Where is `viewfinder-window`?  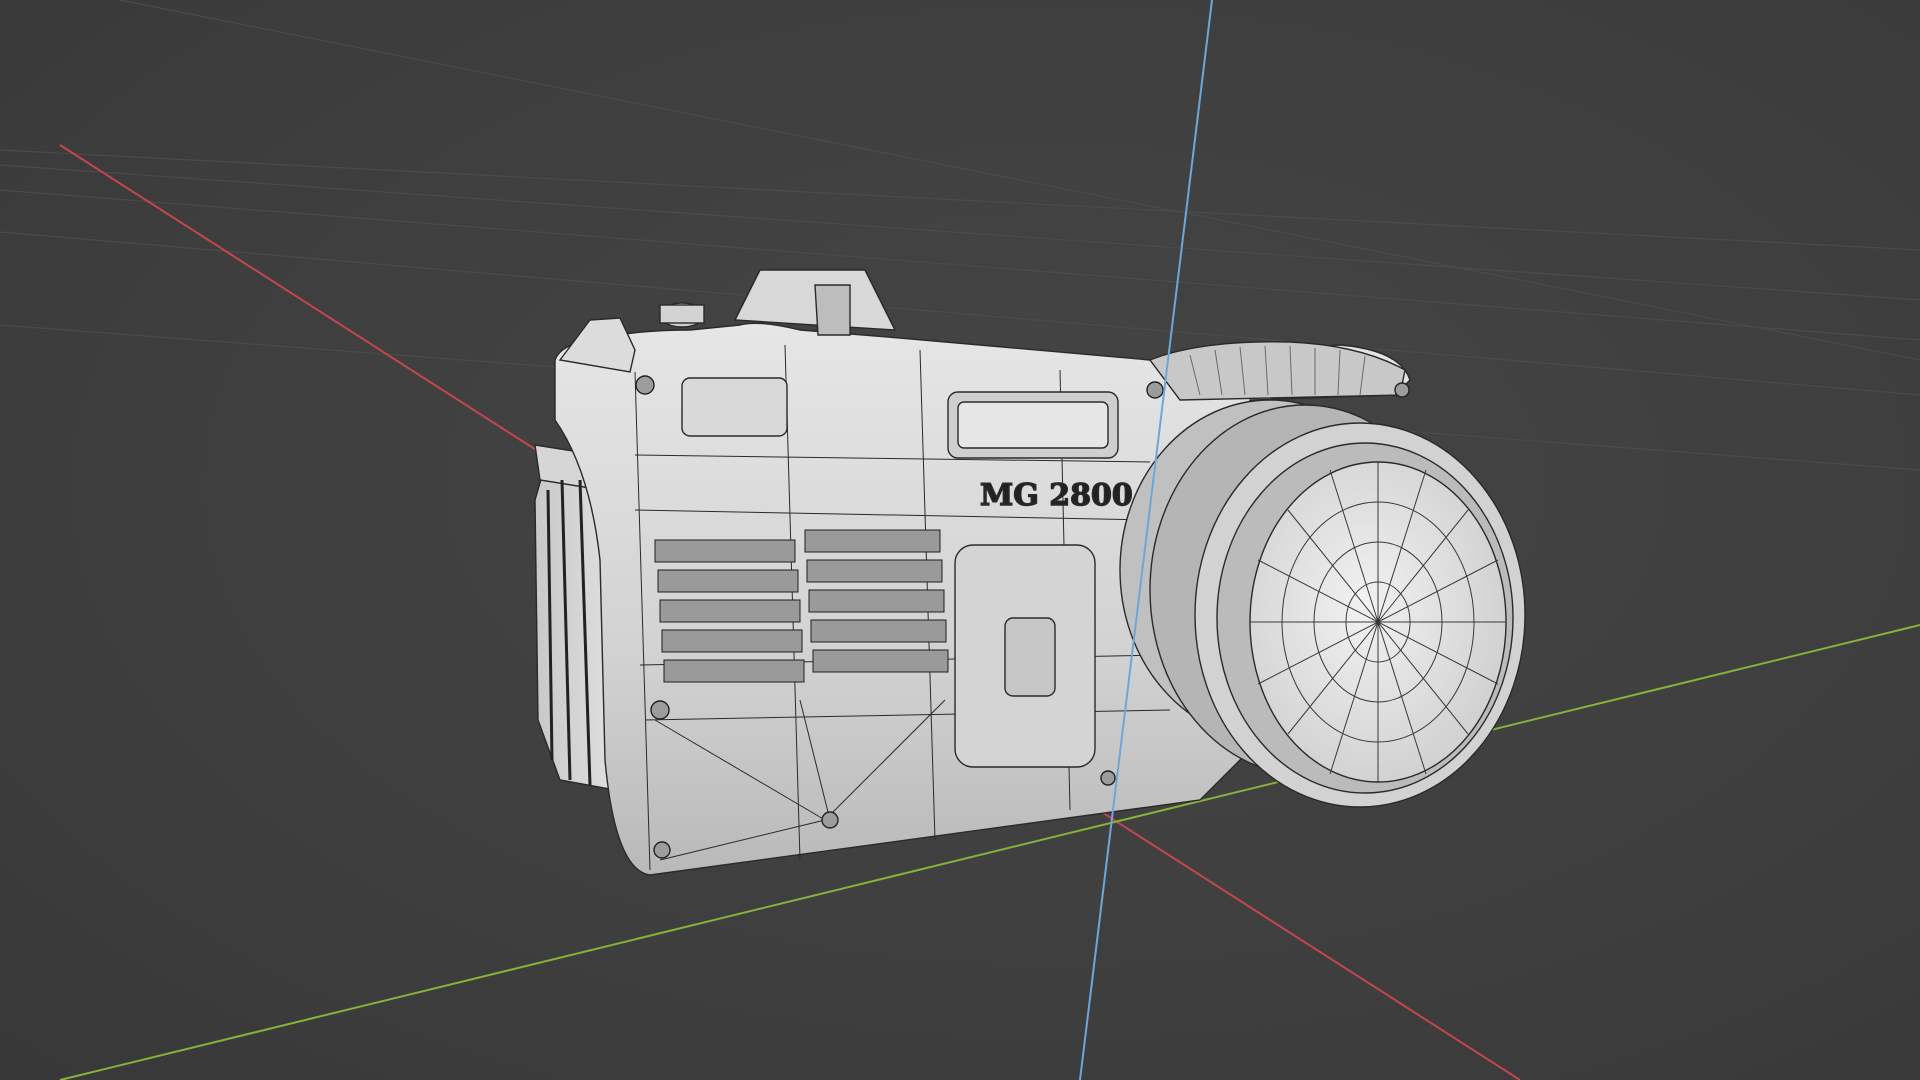
viewfinder-window is located at coordinates (832, 310).